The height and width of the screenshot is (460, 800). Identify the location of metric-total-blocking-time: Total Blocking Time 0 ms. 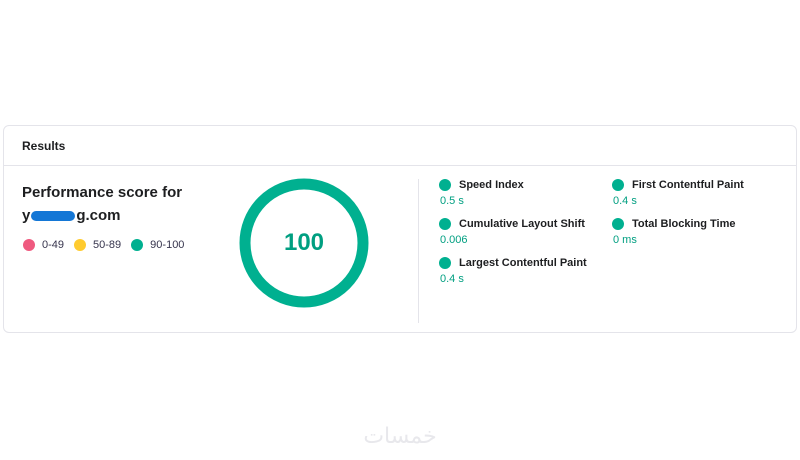
(674, 232).